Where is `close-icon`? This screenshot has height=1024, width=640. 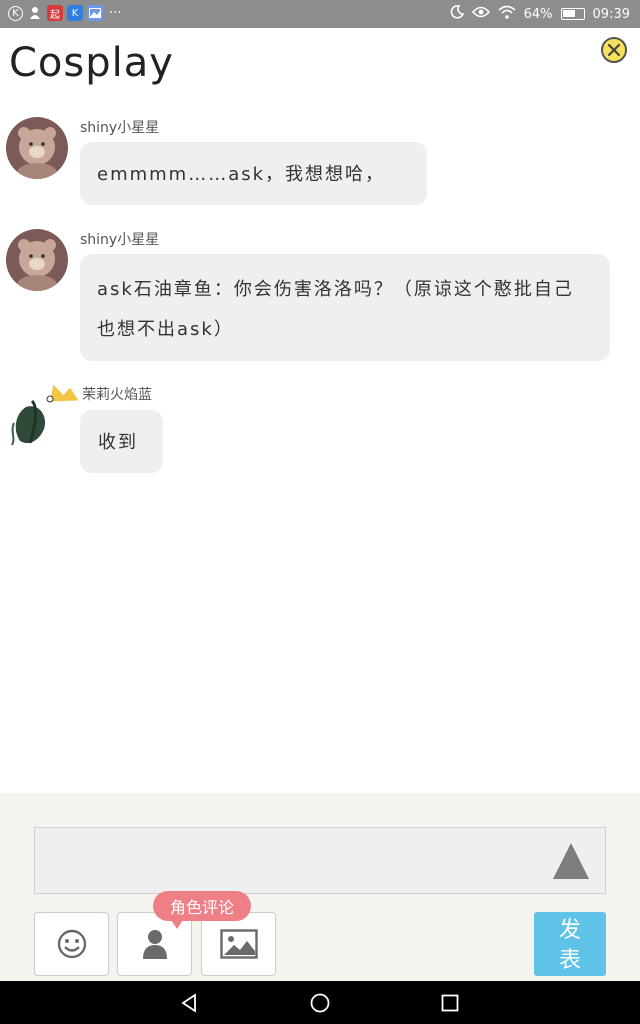
close-icon is located at coordinates (614, 50).